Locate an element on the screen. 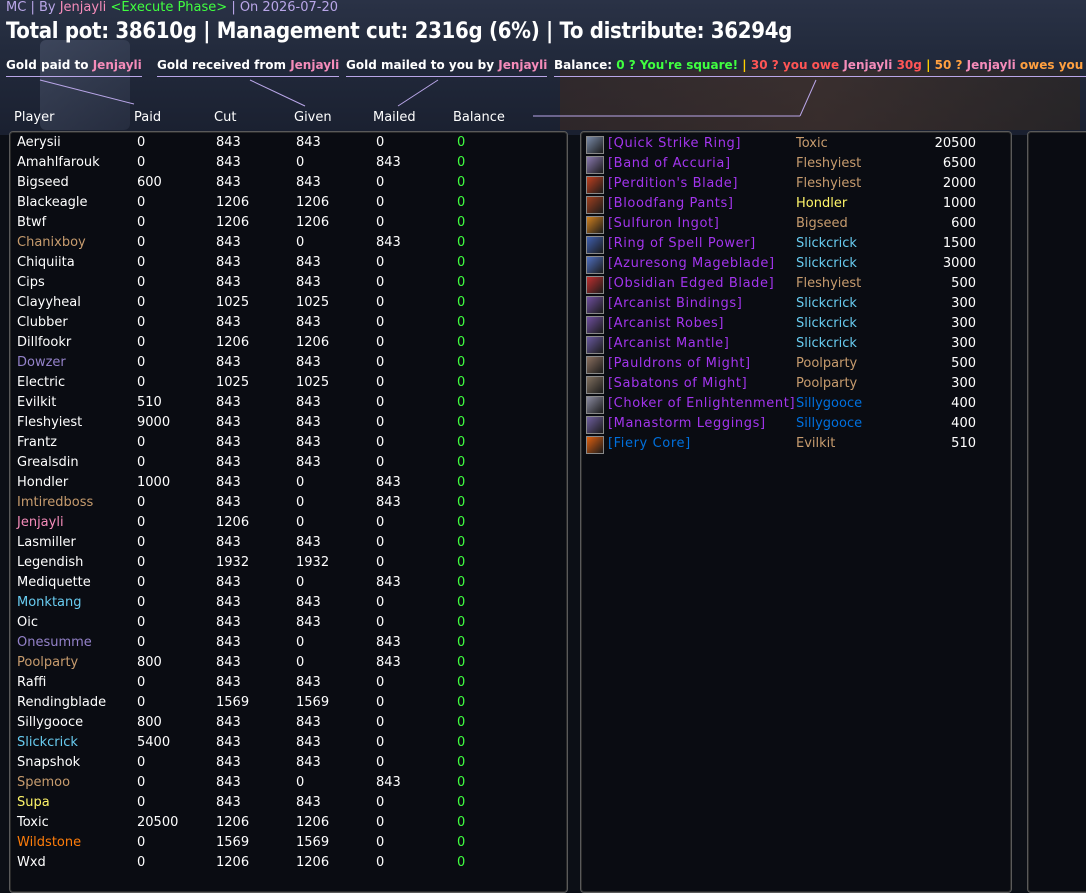  player-row: Aerysii 0 843 843 0 0 is located at coordinates (287, 145).